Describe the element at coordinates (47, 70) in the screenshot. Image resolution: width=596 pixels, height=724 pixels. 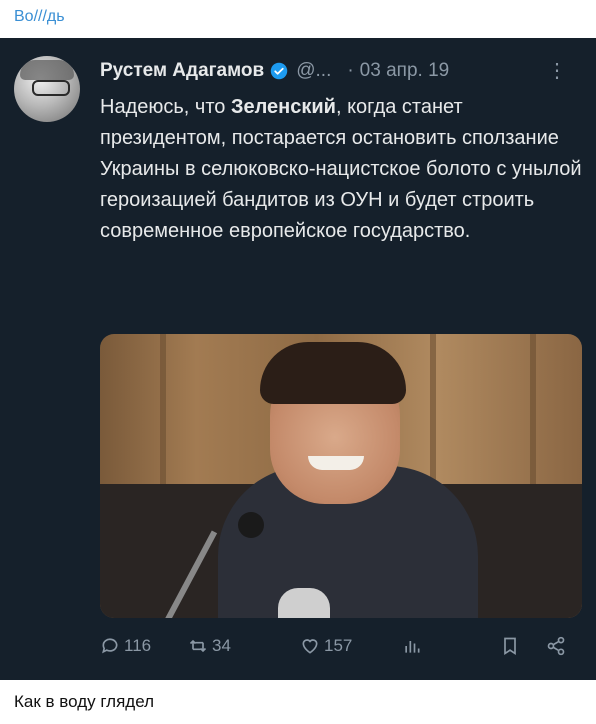
I see `avatar-hair` at that location.